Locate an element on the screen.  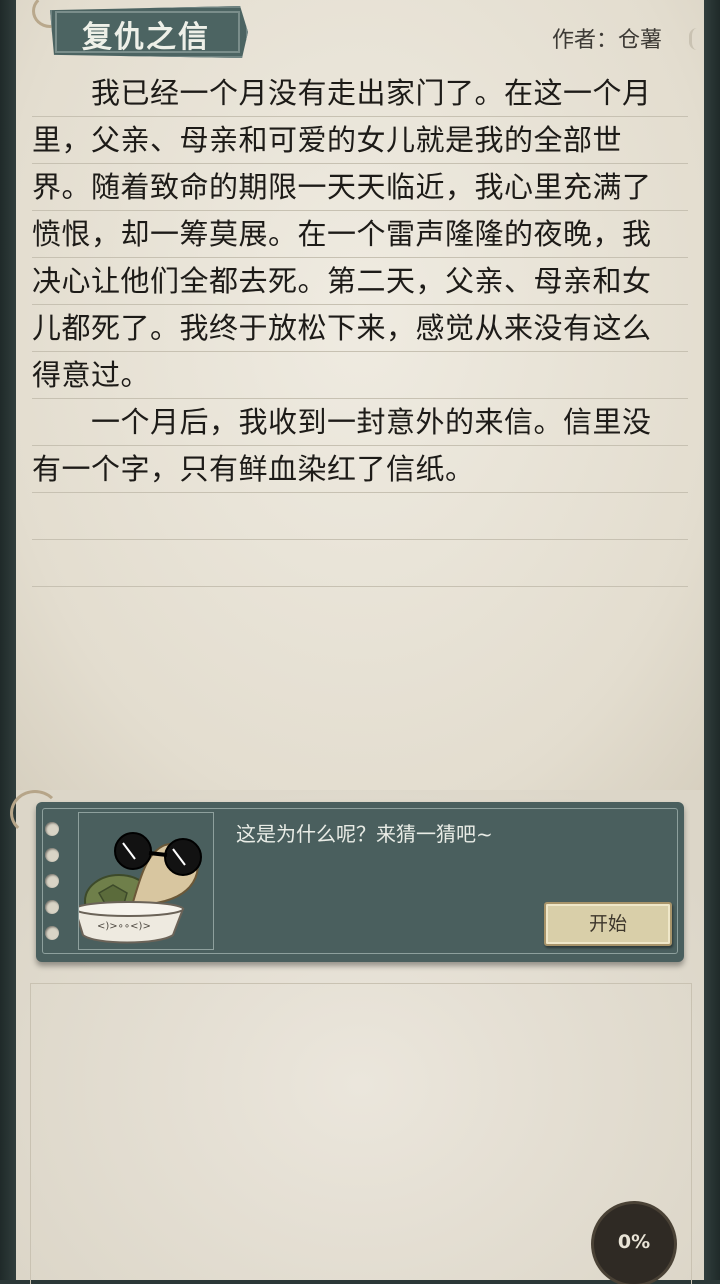
story-line: 有一个字，只有鲜血染红了信纸。 is located at coordinates (360, 469).